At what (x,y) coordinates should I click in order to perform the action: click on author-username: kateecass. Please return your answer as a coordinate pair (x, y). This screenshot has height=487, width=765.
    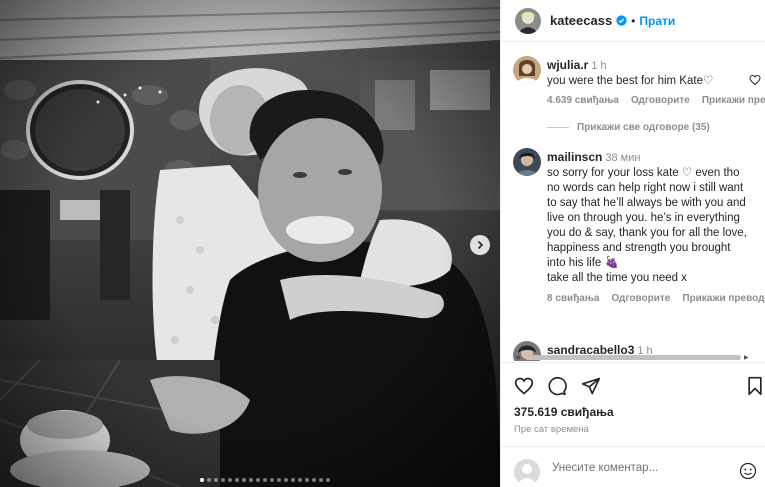
    Looking at the image, I should click on (581, 20).